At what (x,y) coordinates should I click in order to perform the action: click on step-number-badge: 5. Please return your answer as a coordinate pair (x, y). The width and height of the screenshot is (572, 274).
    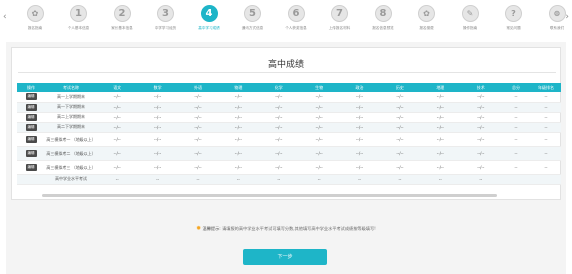
    Looking at the image, I should click on (252, 13).